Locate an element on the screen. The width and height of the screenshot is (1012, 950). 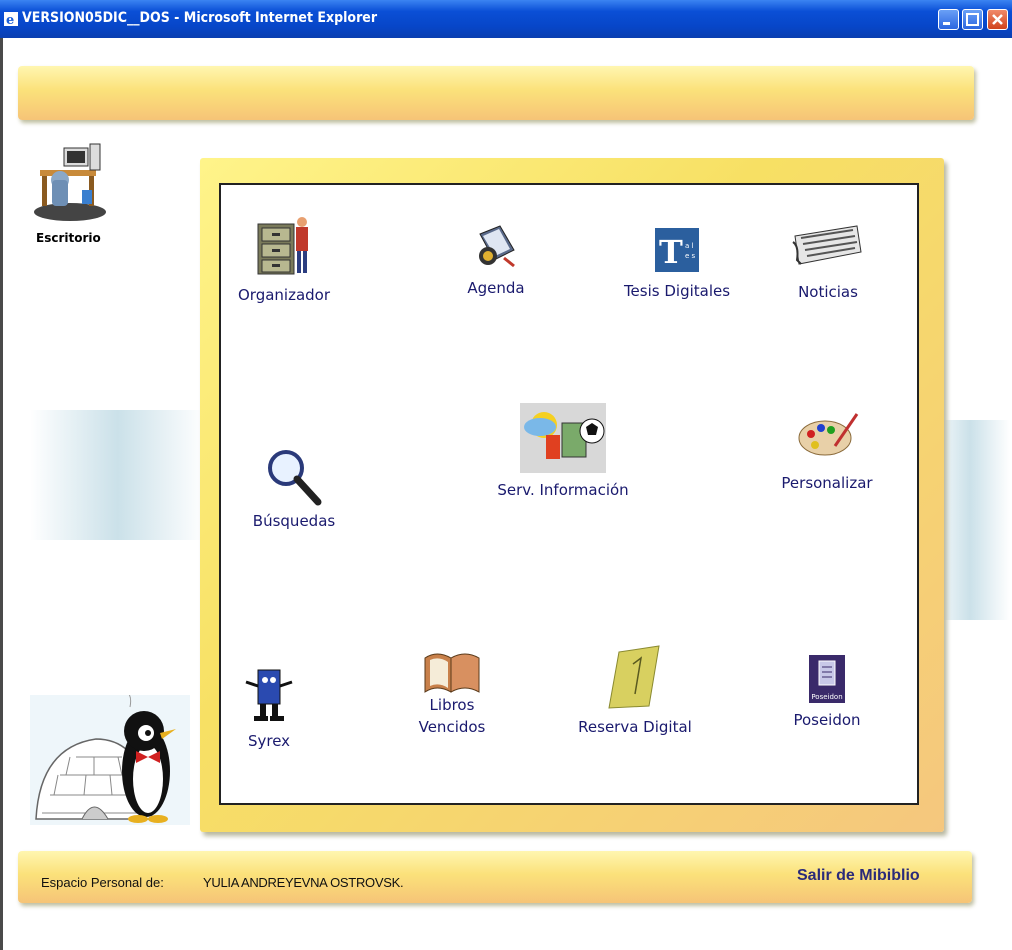
background-decoration is located at coordinates (117, 475).